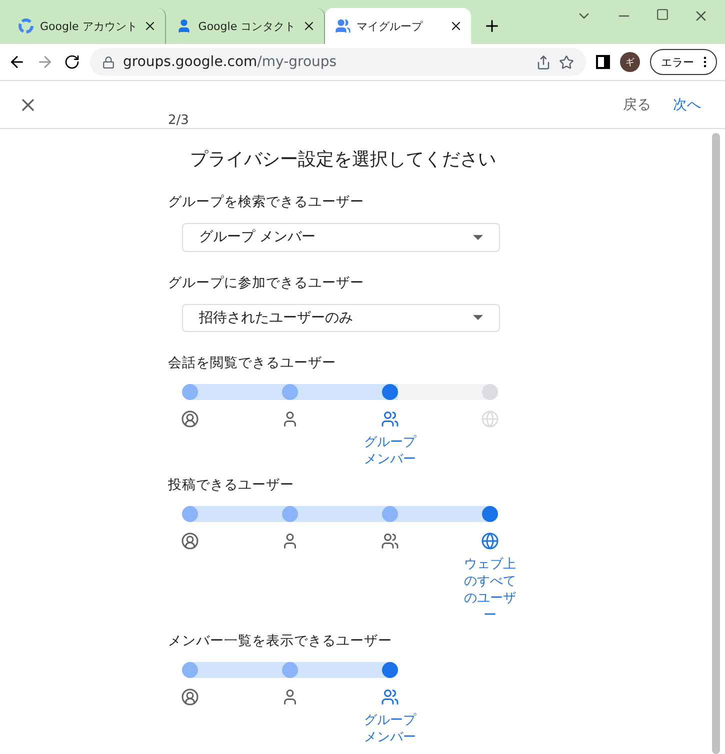 The width and height of the screenshot is (725, 754). I want to click on setting-label: グループに参加できるユーザー, so click(266, 283).